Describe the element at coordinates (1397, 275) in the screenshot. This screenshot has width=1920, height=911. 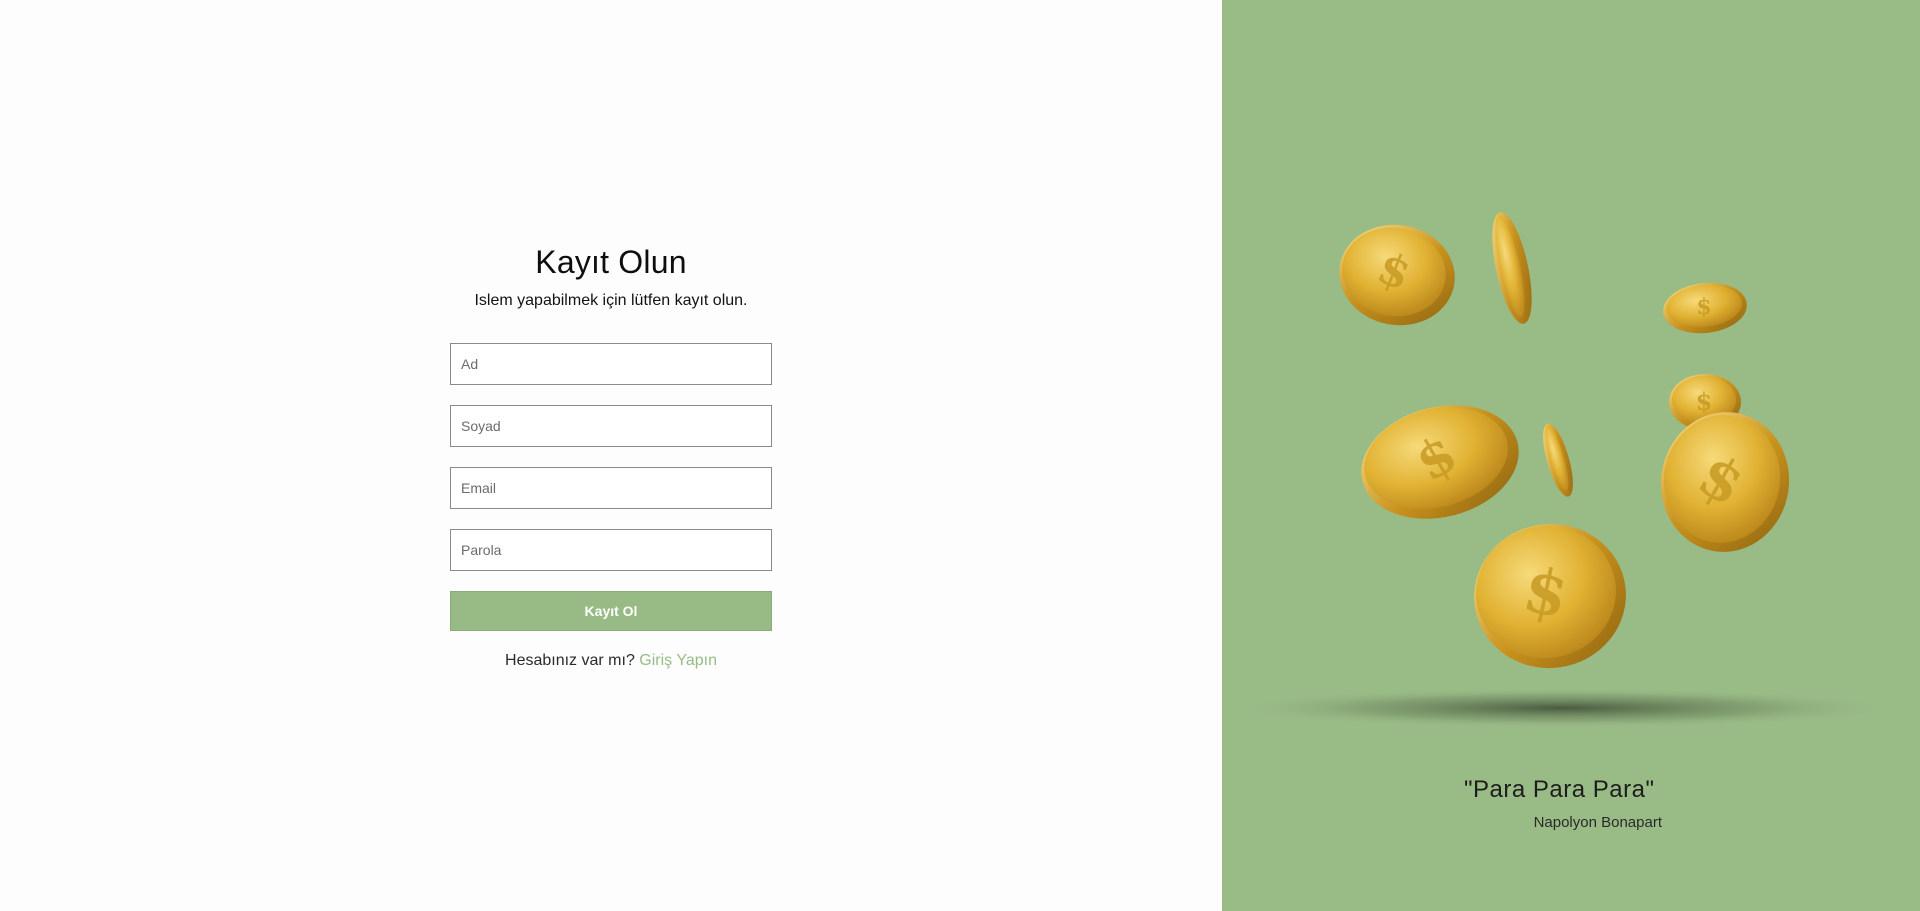
I see `coin-1: $` at that location.